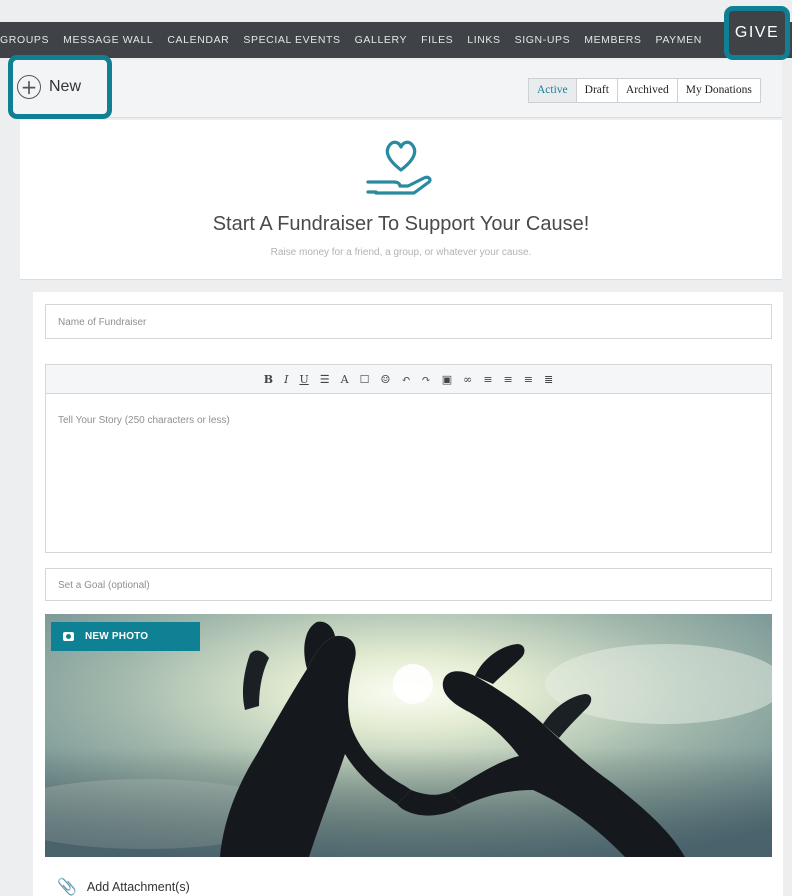 The image size is (792, 896). Describe the element at coordinates (757, 33) in the screenshot. I see `give-nav-button: GIVE` at that location.